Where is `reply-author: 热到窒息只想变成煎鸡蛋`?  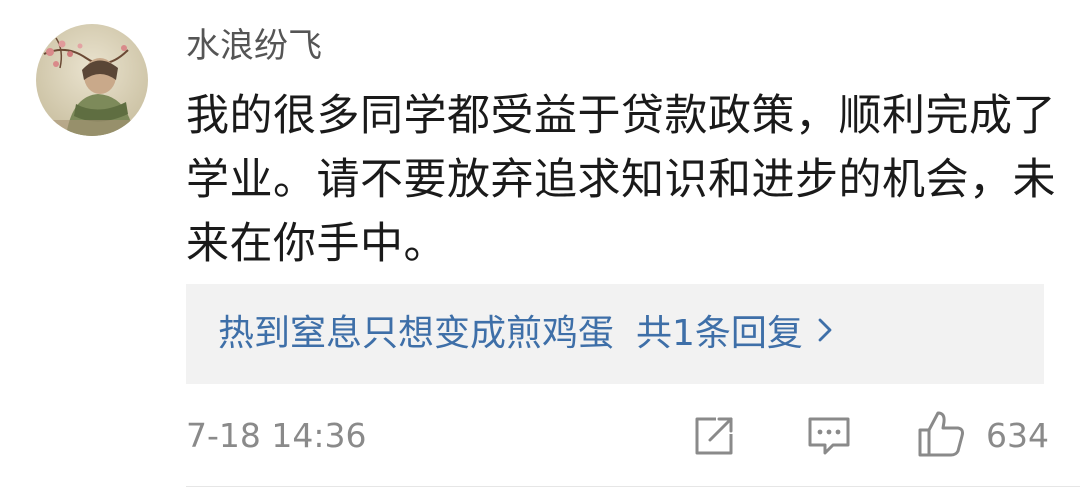 reply-author: 热到窒息只想变成煎鸡蛋 is located at coordinates (416, 333).